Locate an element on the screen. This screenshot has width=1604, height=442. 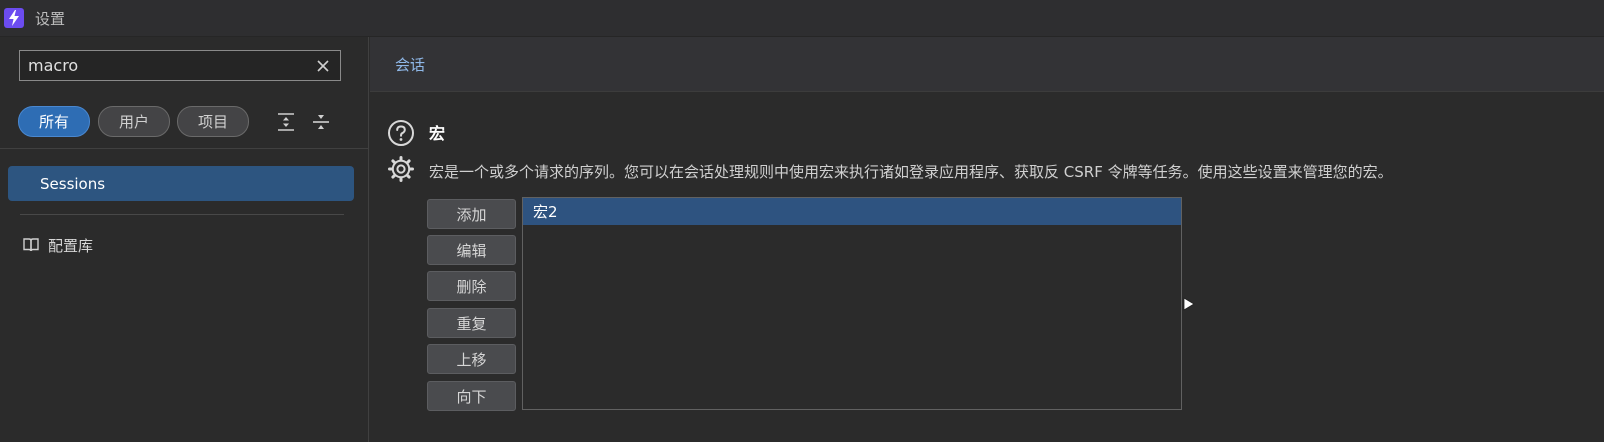
sidebar-item-library: 配置库 is located at coordinates (57, 245).